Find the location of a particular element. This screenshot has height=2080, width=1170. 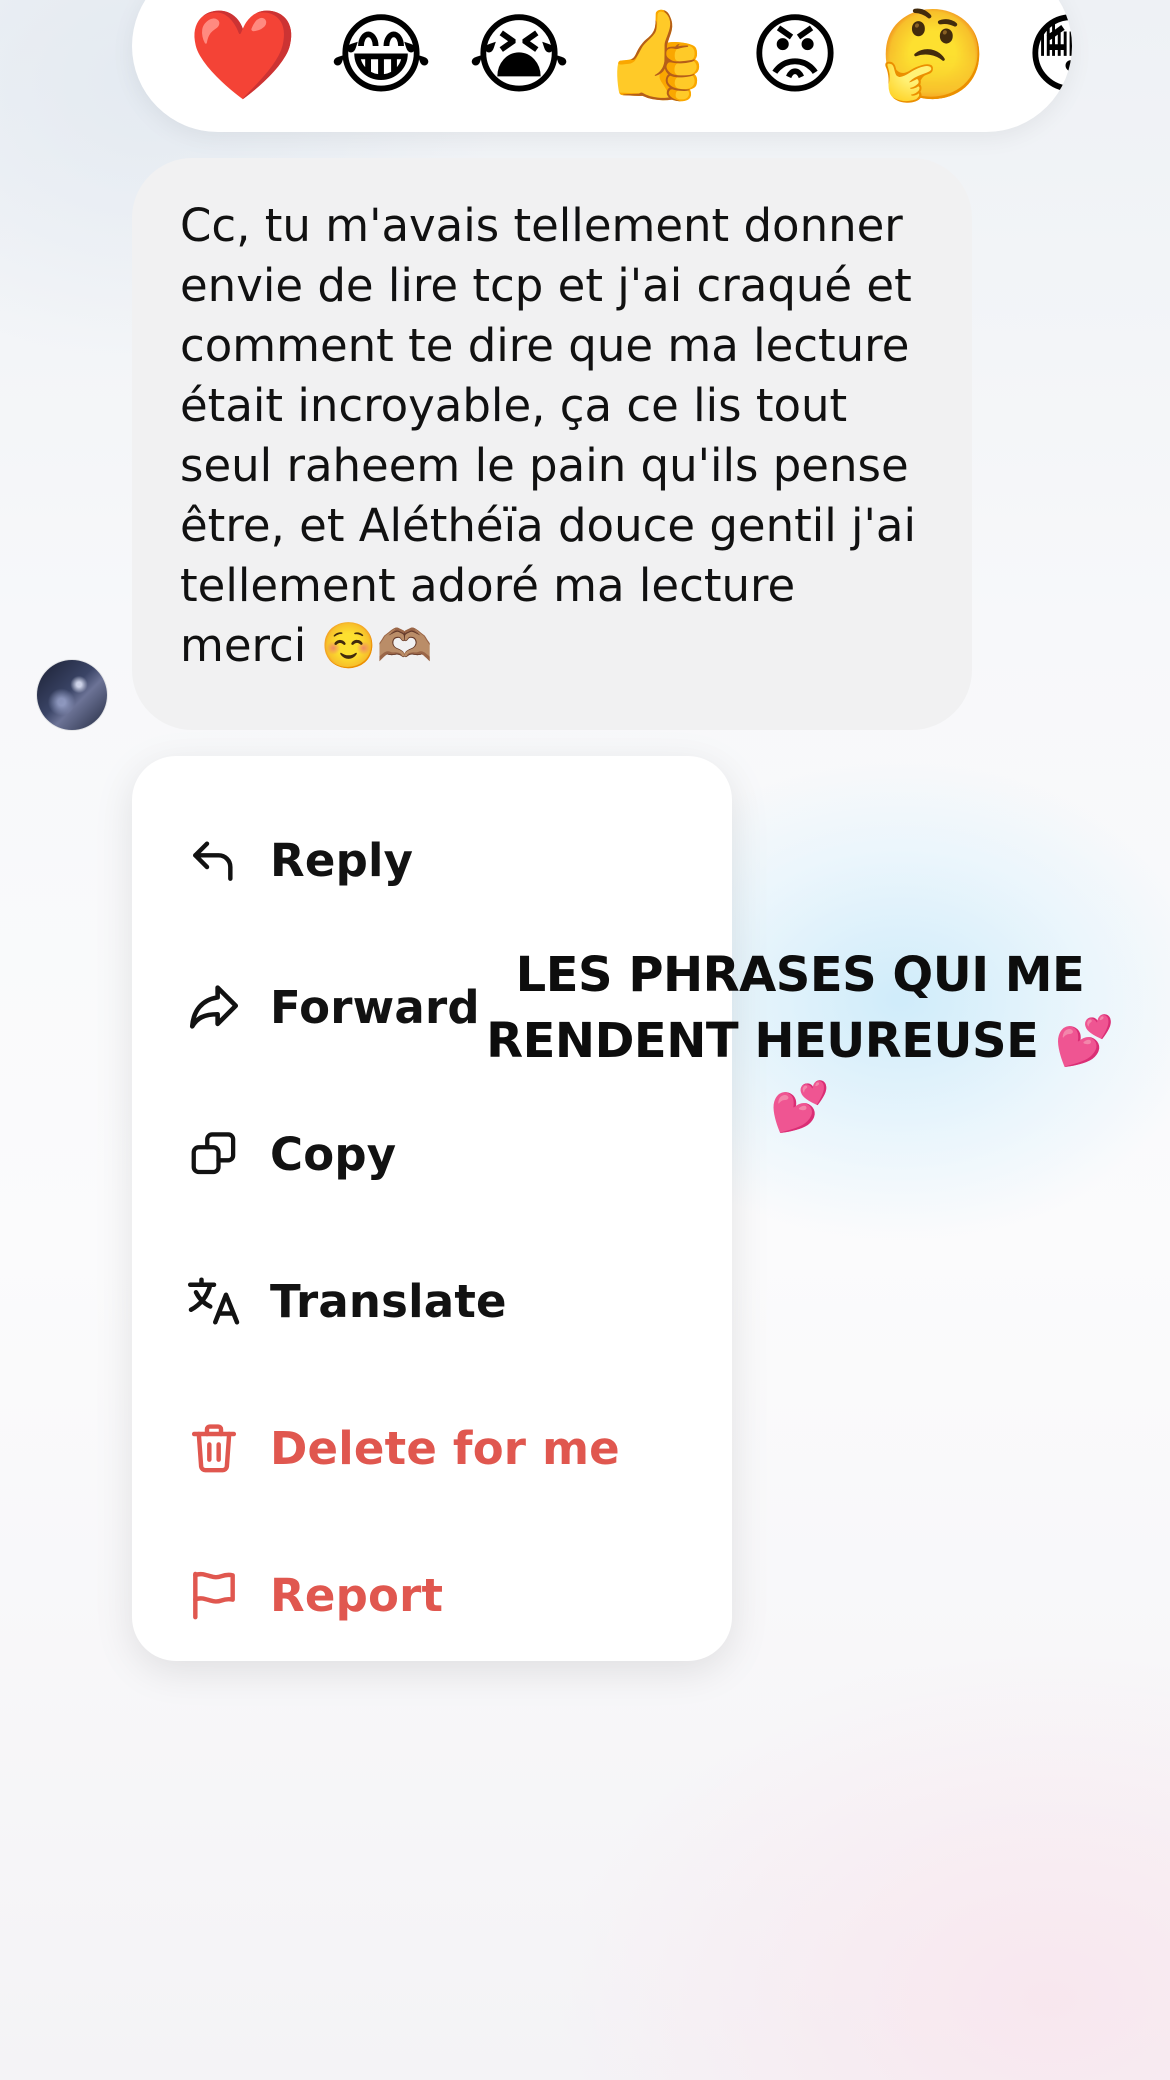

menu-item-report: Report is located at coordinates (444, 1595).